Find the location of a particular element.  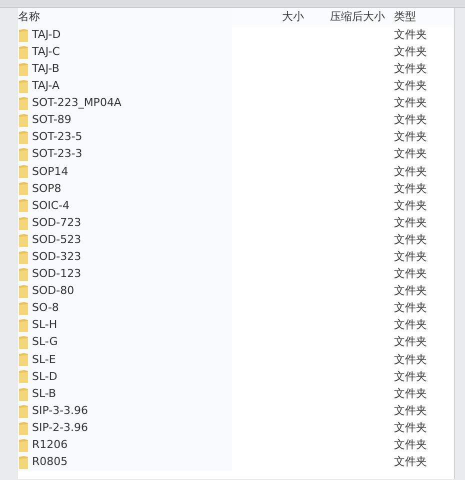

column-header: 压缩后大小 is located at coordinates (357, 16).